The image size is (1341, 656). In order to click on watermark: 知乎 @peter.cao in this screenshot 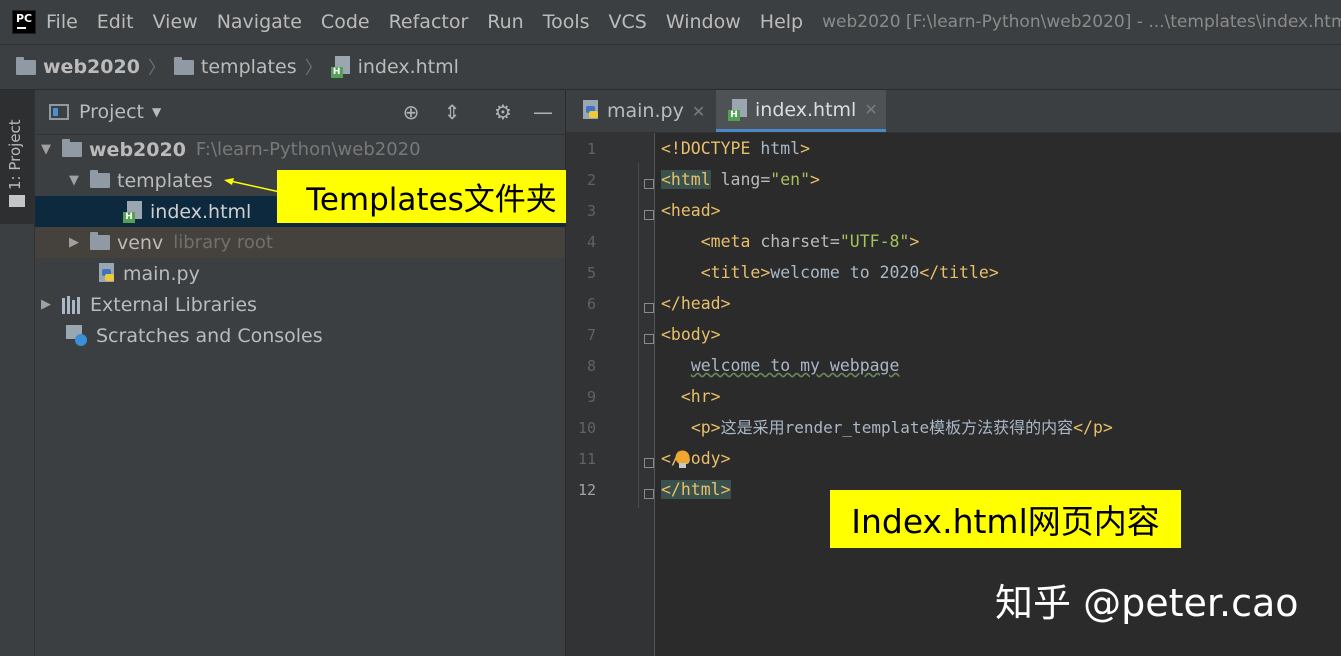, I will do `click(1147, 603)`.